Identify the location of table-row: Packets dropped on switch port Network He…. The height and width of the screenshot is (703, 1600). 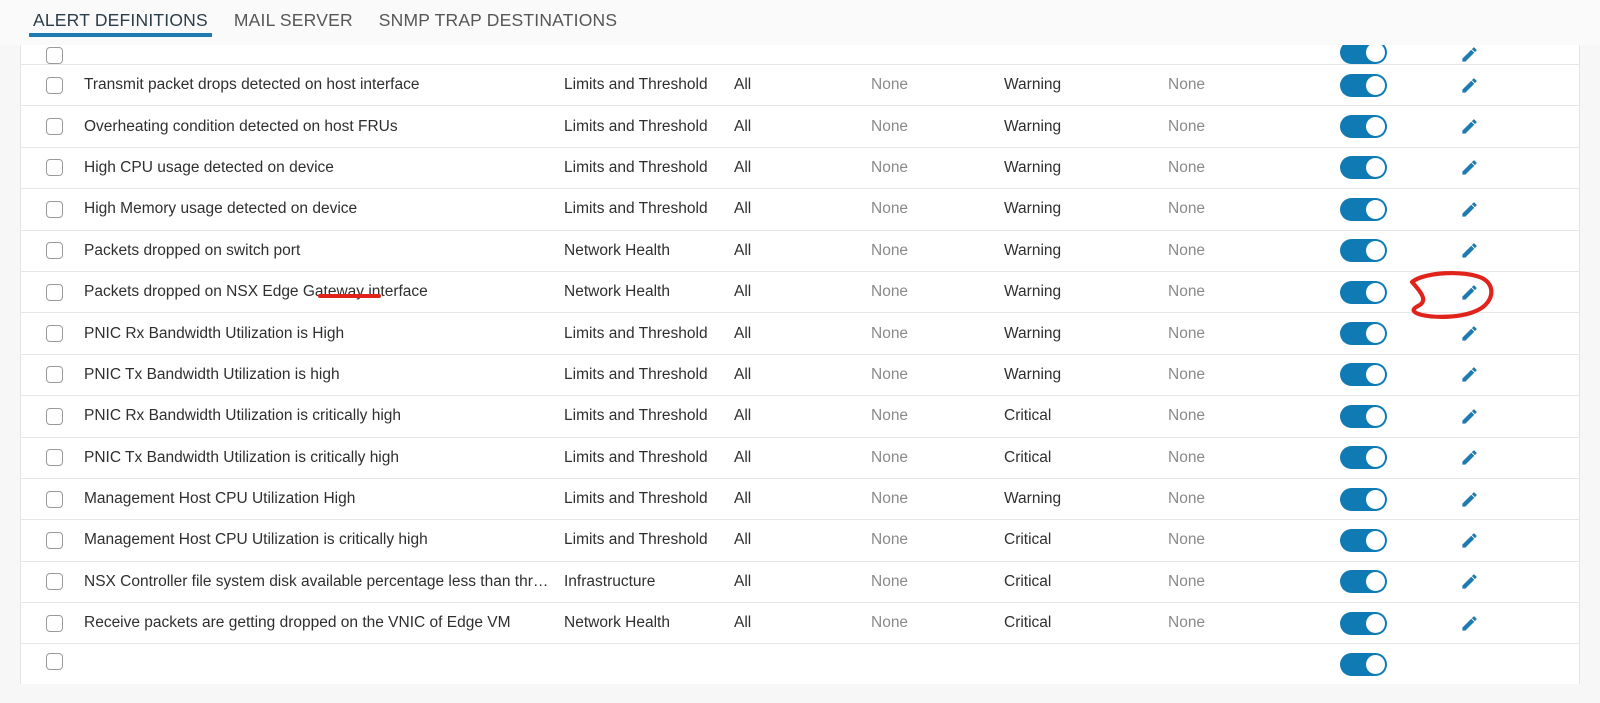
(800, 251).